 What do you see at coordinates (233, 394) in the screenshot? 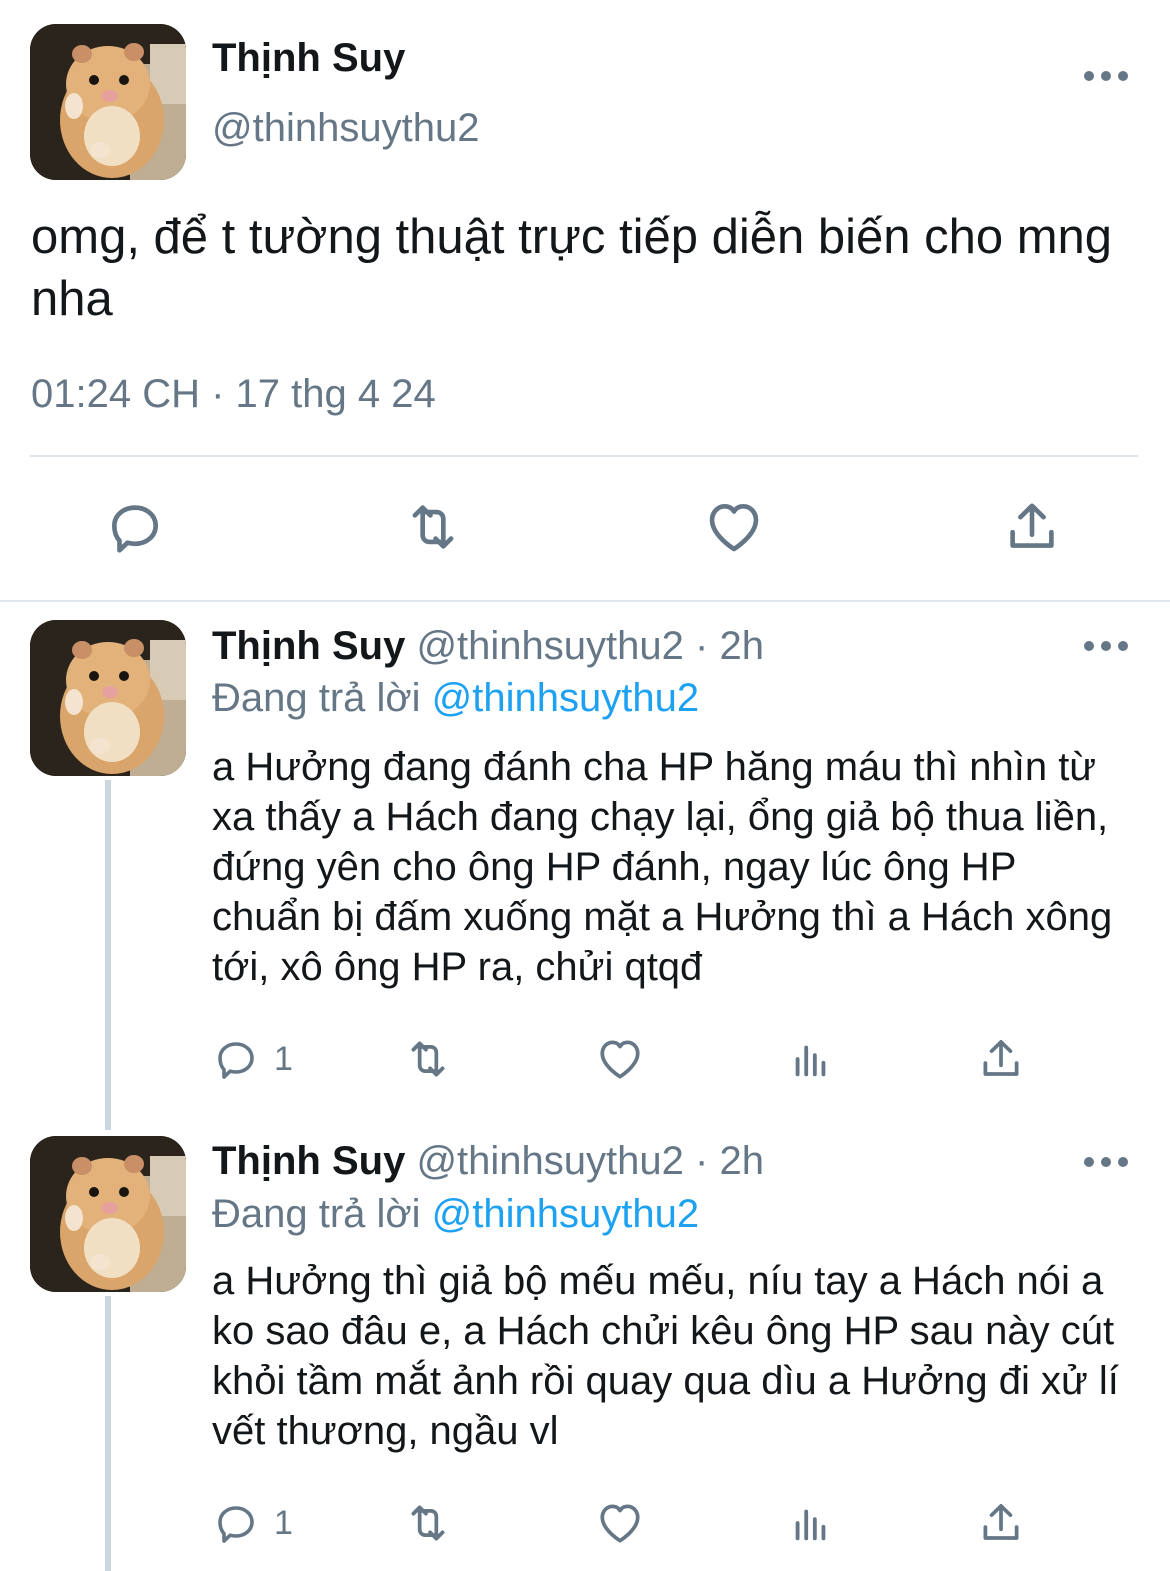
I see `tweet-timestamp: 01:24 CH · 17 thg 4 24` at bounding box center [233, 394].